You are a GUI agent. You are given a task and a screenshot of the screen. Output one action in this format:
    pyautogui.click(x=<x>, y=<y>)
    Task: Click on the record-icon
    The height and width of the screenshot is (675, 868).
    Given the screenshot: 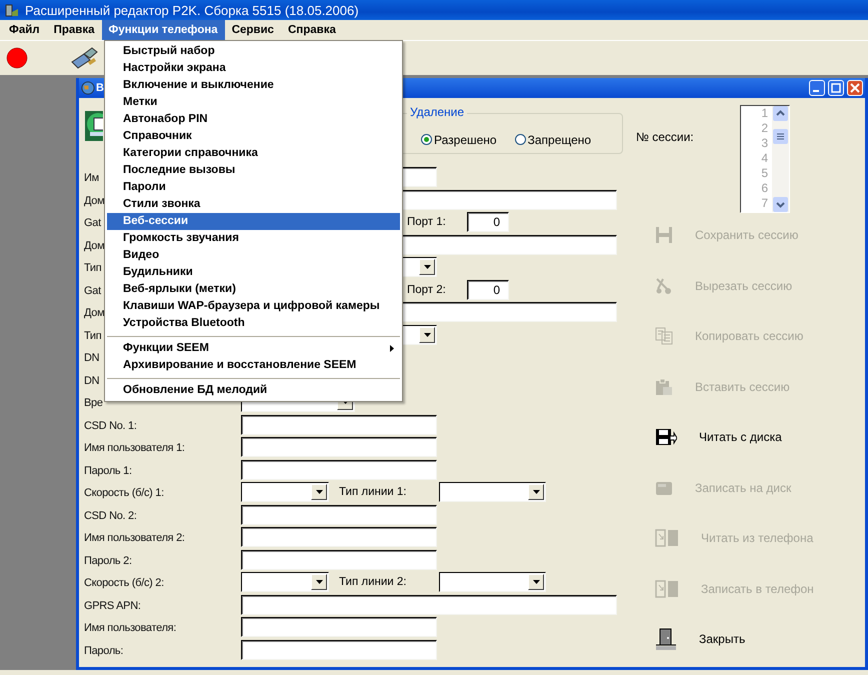 What is the action you would take?
    pyautogui.click(x=17, y=58)
    